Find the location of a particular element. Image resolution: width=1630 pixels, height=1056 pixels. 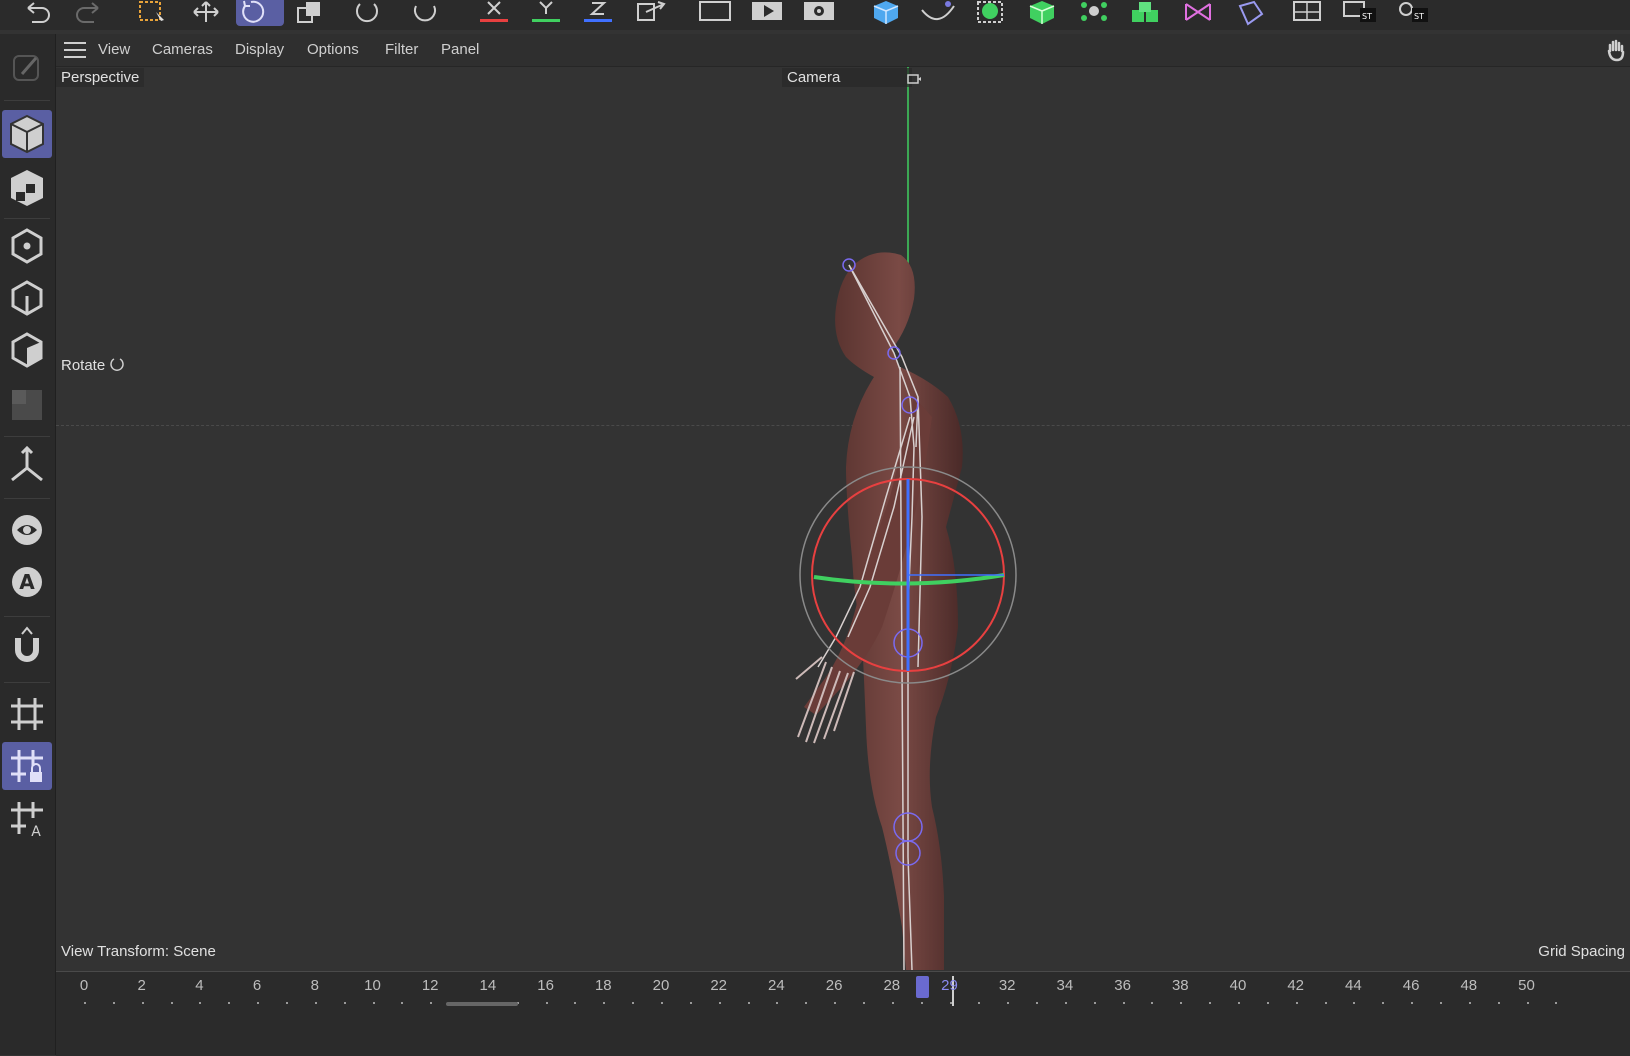

timeline-tick-label: 10 is located at coordinates (372, 985).